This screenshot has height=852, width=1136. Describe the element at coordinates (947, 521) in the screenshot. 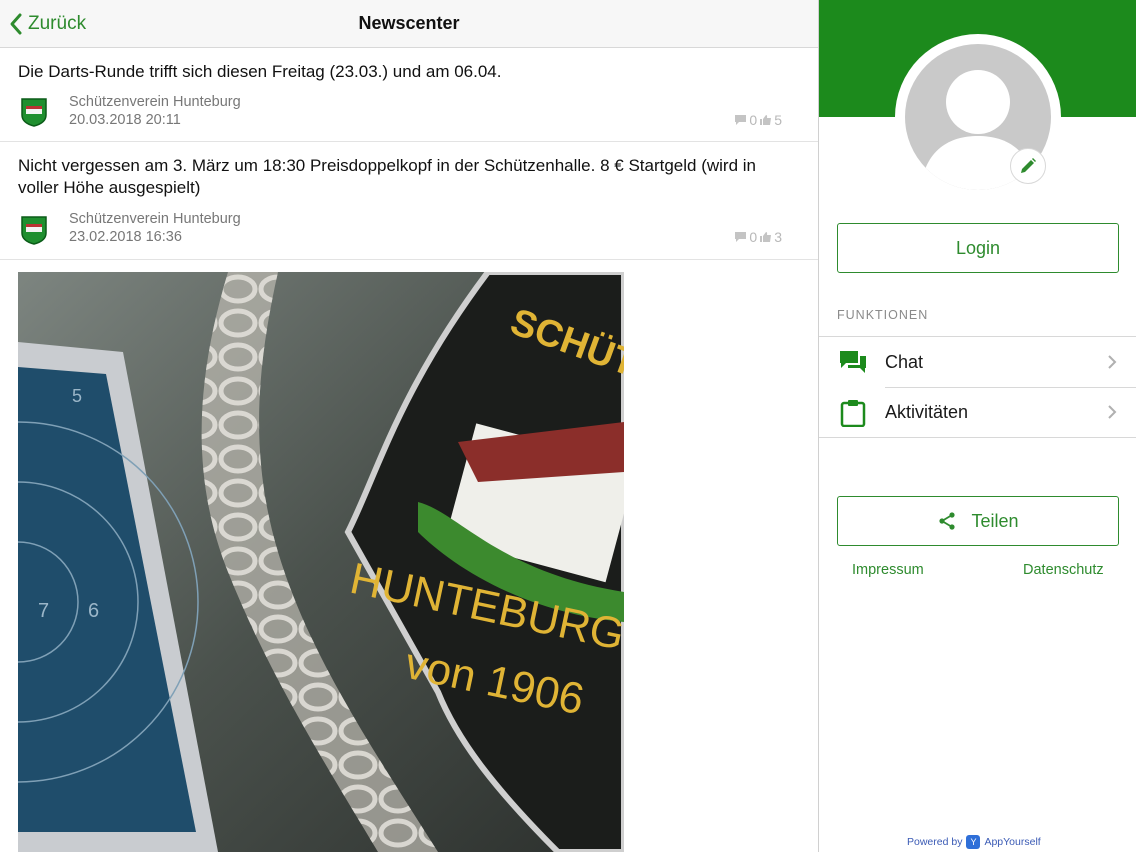

I see `share-icon` at that location.